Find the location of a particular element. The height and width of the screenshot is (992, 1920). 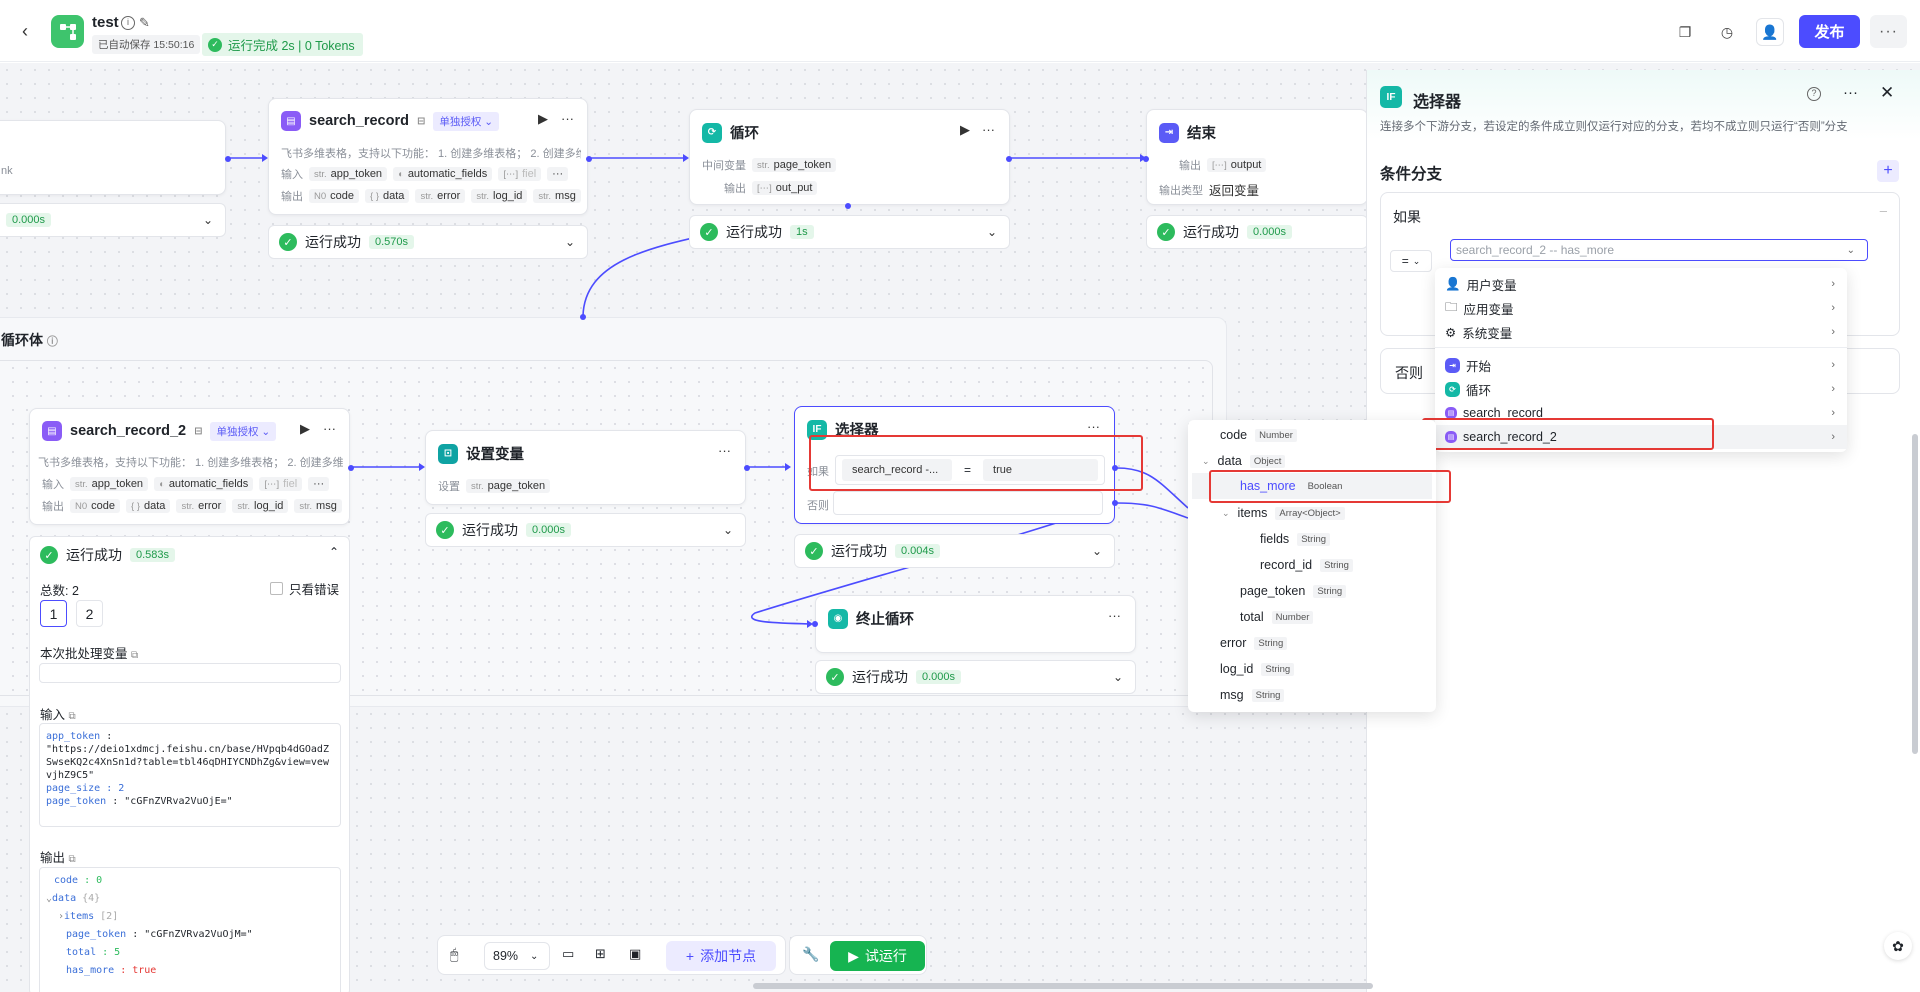

field-log-id: log_id String is located at coordinates (1257, 669).